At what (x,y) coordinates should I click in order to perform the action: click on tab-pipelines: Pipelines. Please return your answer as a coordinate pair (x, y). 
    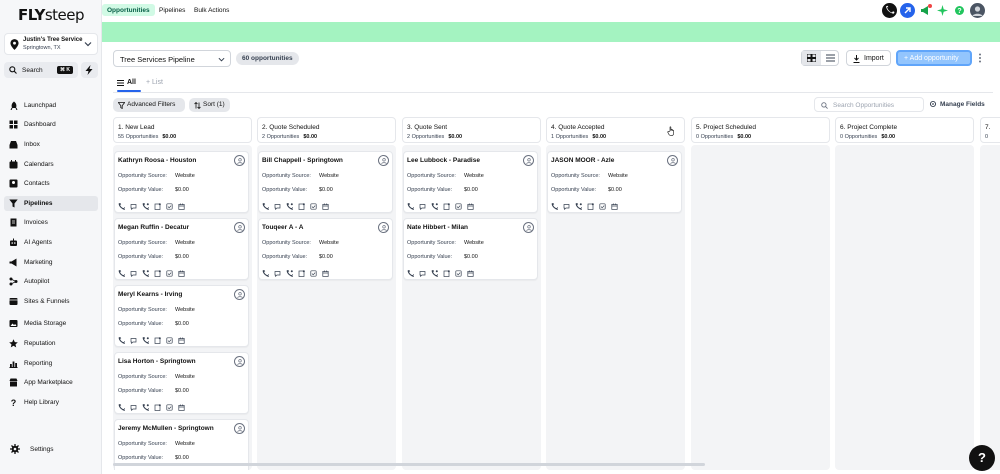
    Looking at the image, I should click on (172, 10).